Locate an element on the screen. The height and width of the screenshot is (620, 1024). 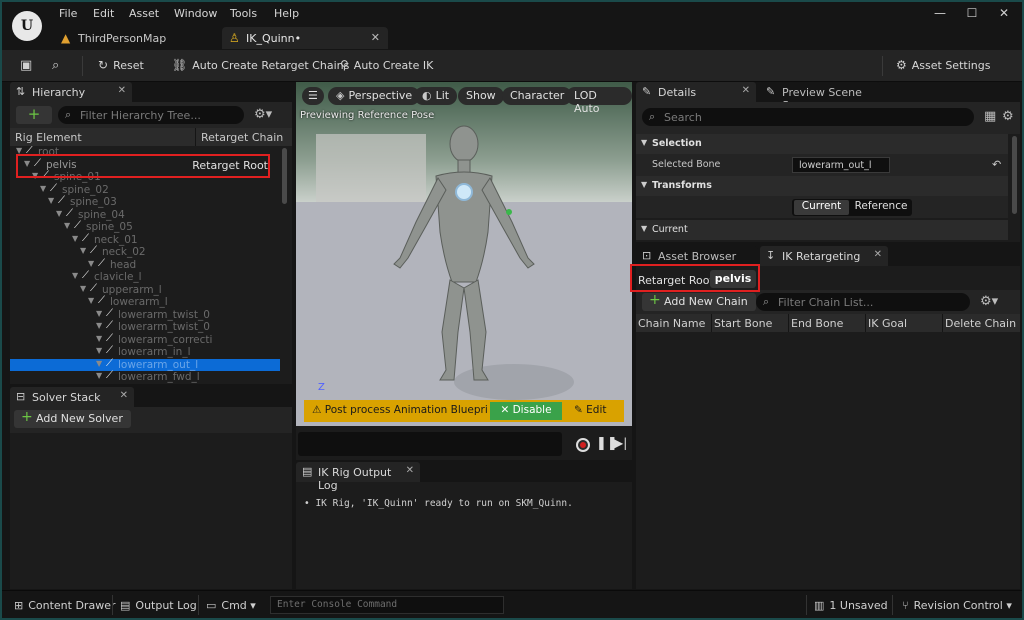
reset-button: ↻ Reset is located at coordinates (121, 65).